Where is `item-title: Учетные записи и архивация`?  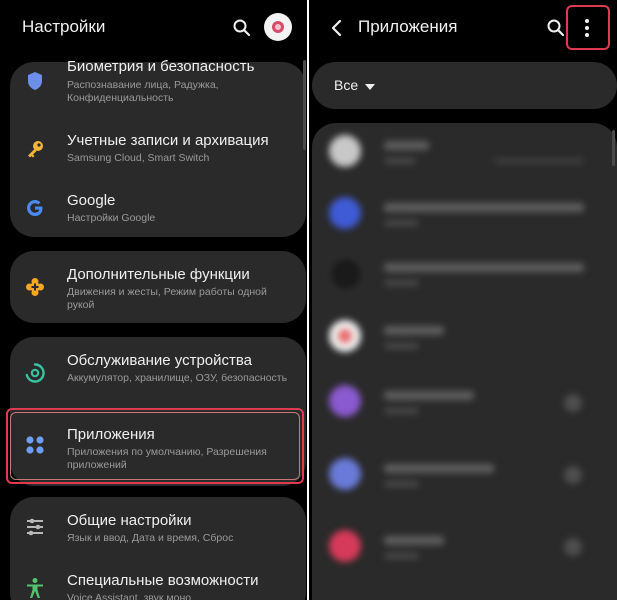 item-title: Учетные записи и архивация is located at coordinates (168, 140).